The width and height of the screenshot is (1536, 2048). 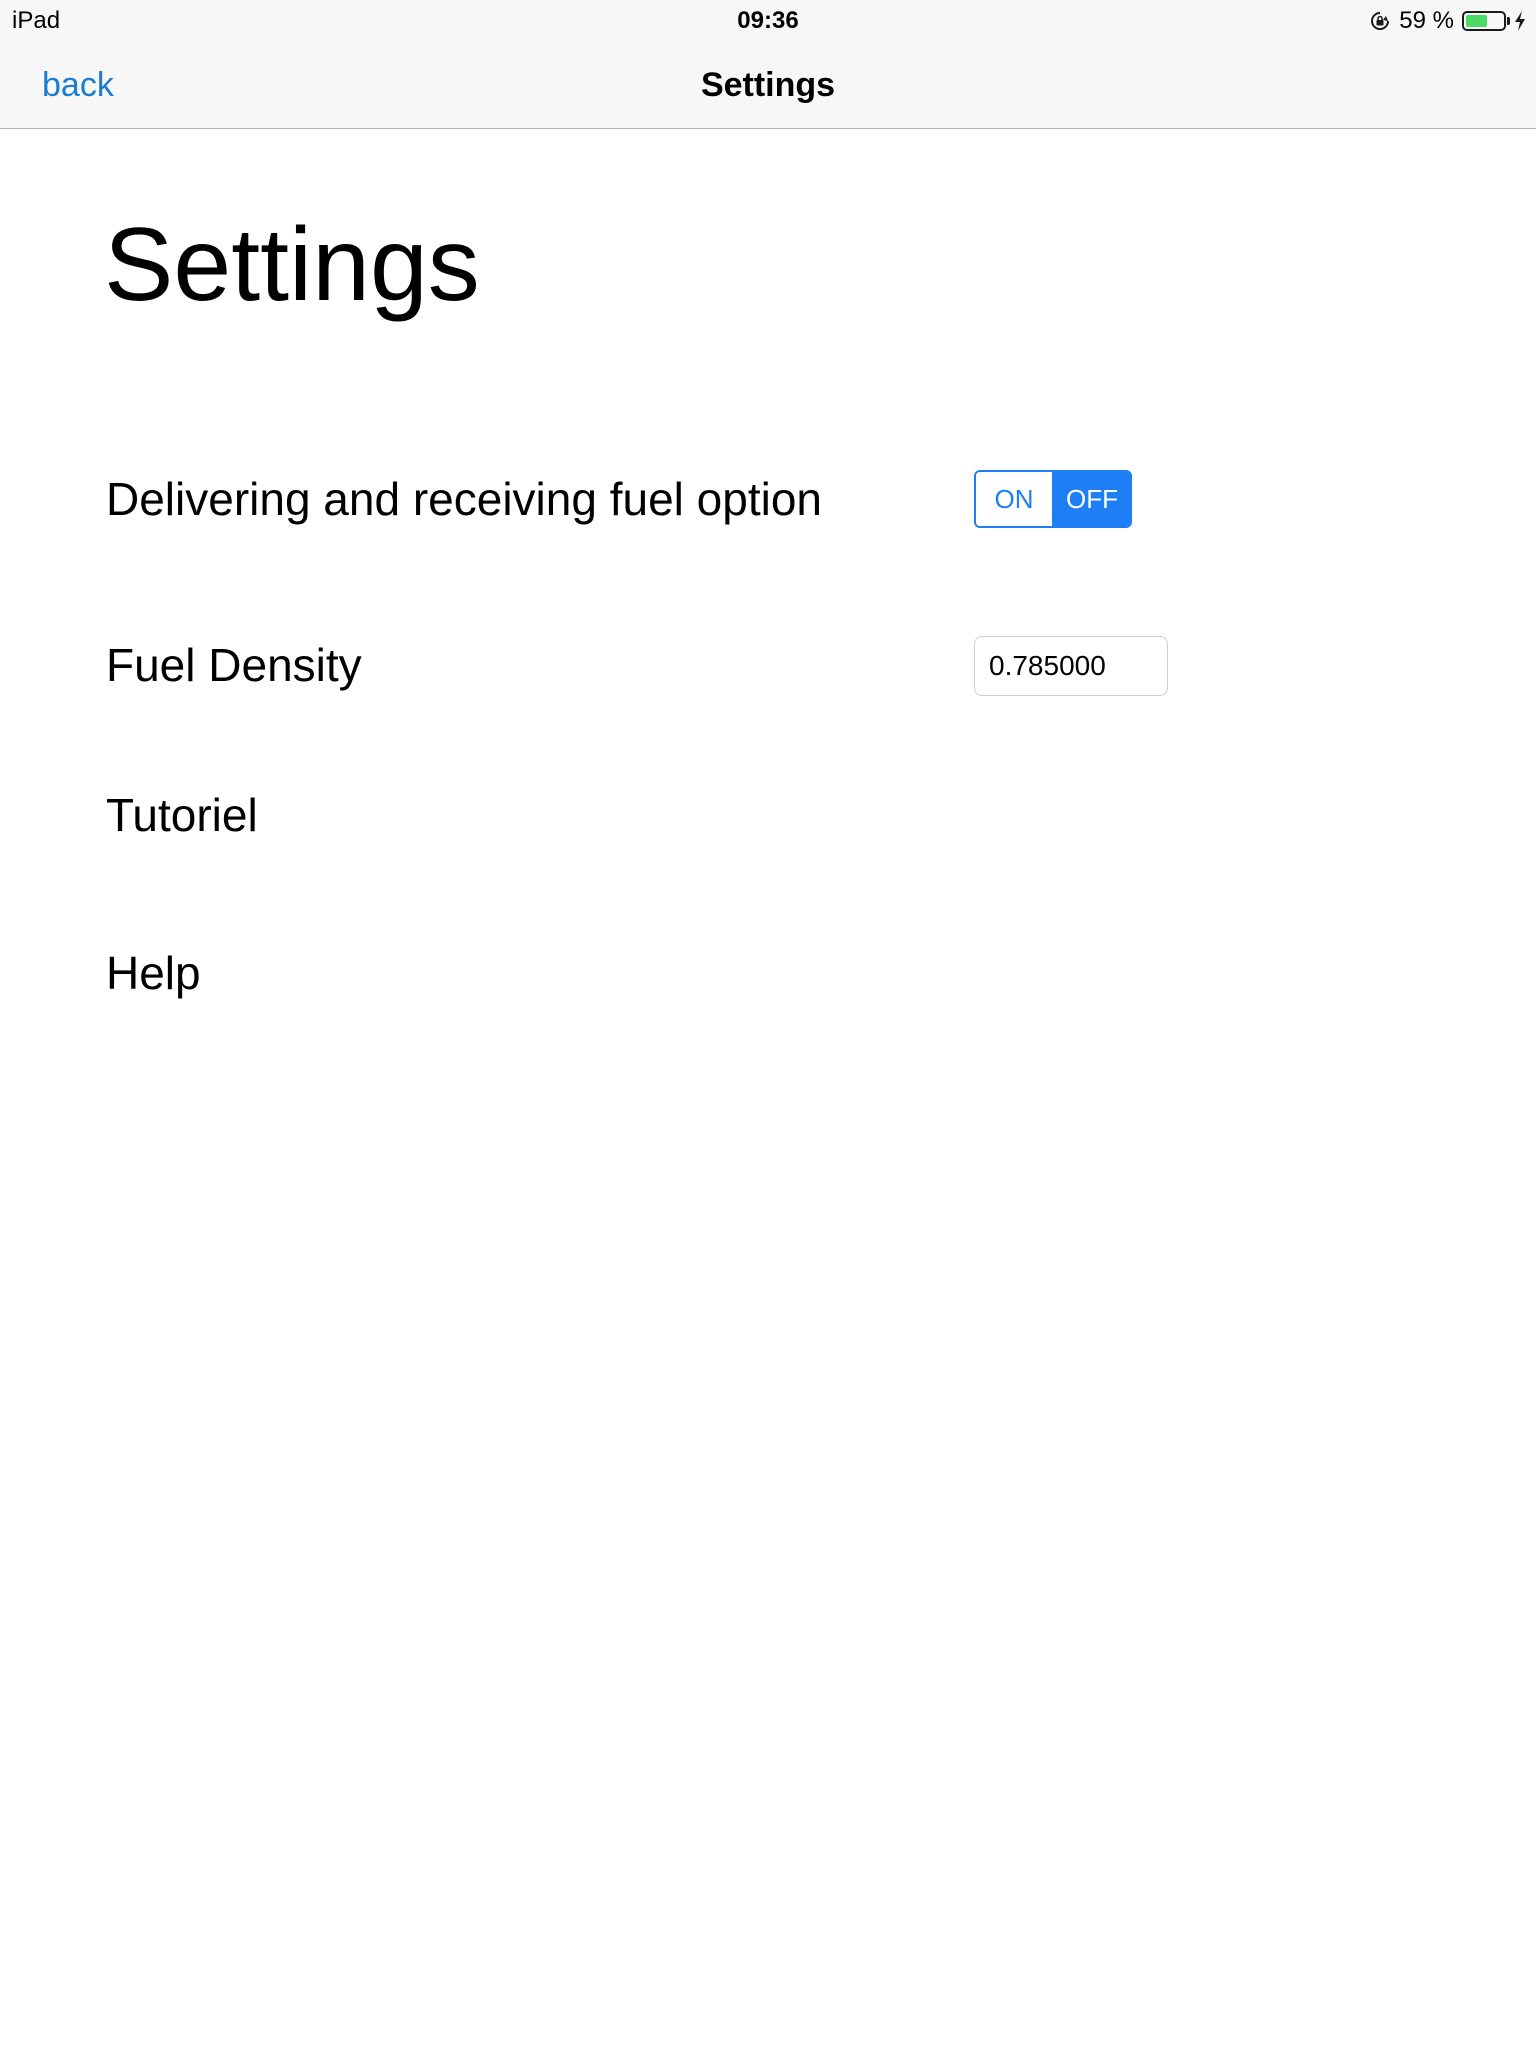 I want to click on battery-icon, so click(x=1486, y=21).